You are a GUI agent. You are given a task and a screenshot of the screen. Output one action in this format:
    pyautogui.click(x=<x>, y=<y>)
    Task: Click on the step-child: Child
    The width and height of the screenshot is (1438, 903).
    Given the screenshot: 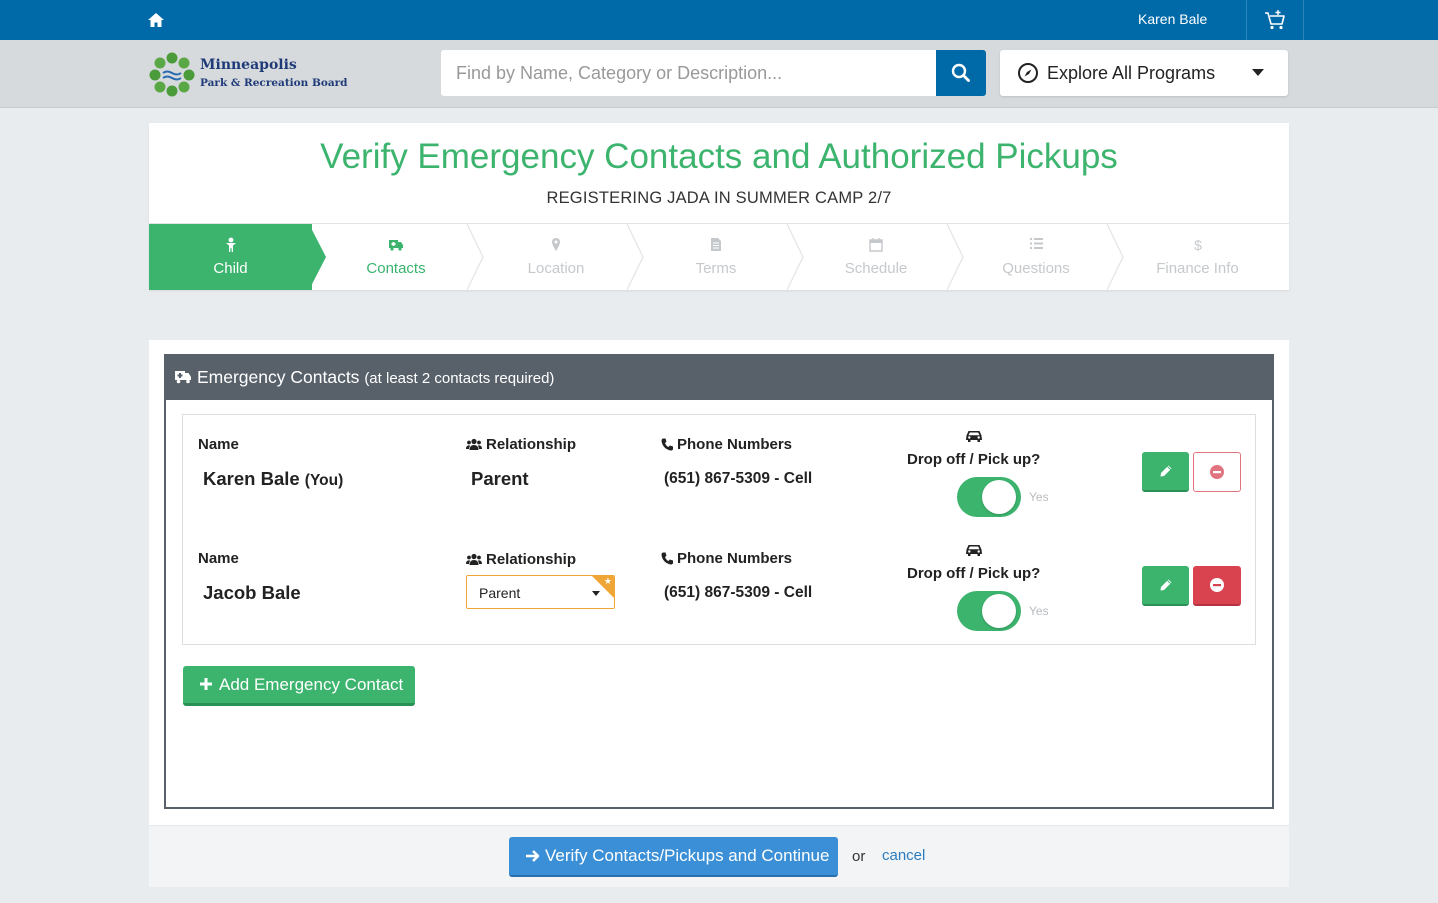 What is the action you would take?
    pyautogui.click(x=230, y=257)
    